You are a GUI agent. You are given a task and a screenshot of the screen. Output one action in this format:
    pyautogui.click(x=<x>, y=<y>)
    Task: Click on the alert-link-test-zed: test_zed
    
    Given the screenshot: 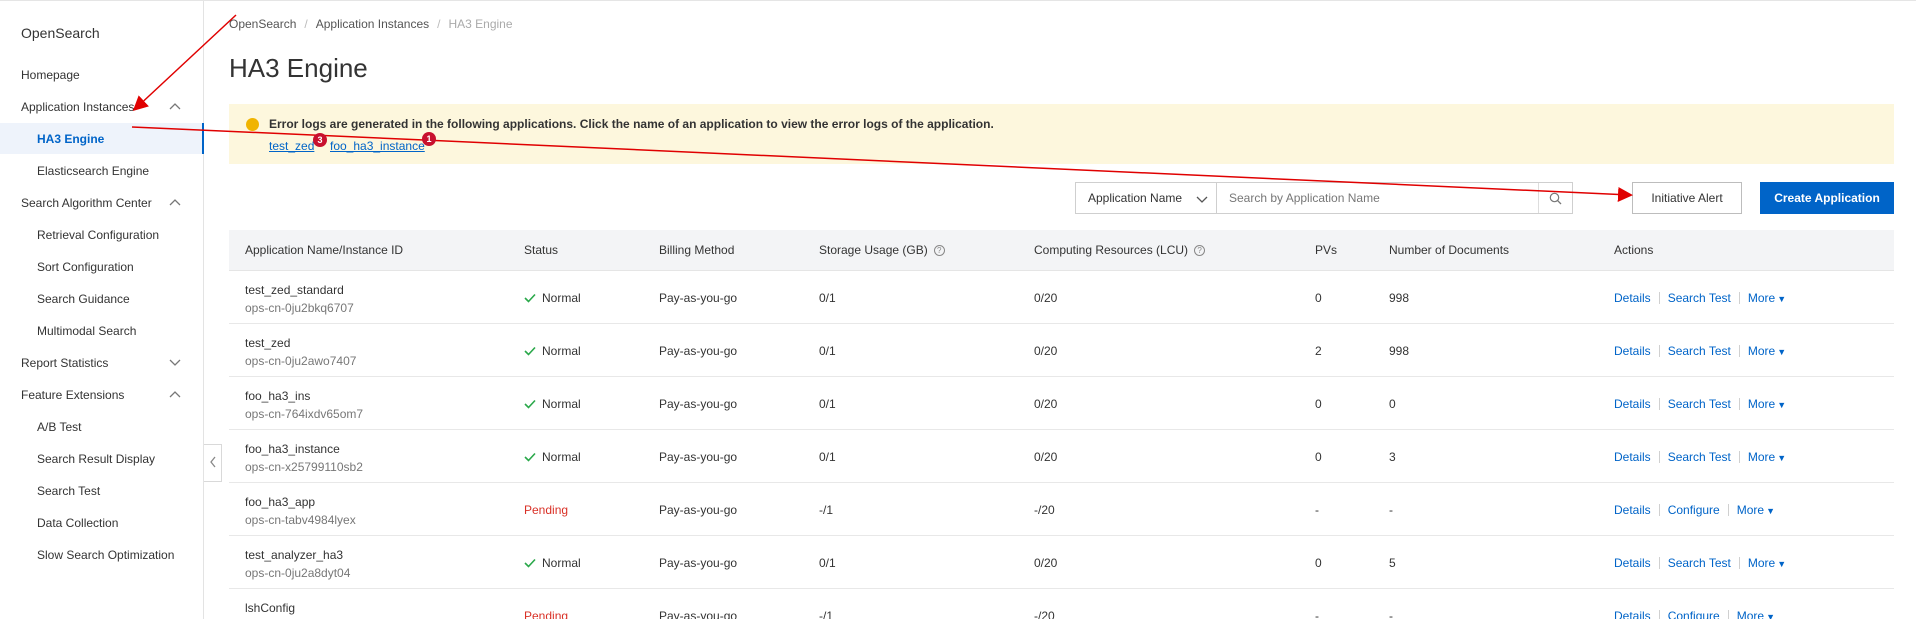 What is the action you would take?
    pyautogui.click(x=291, y=146)
    